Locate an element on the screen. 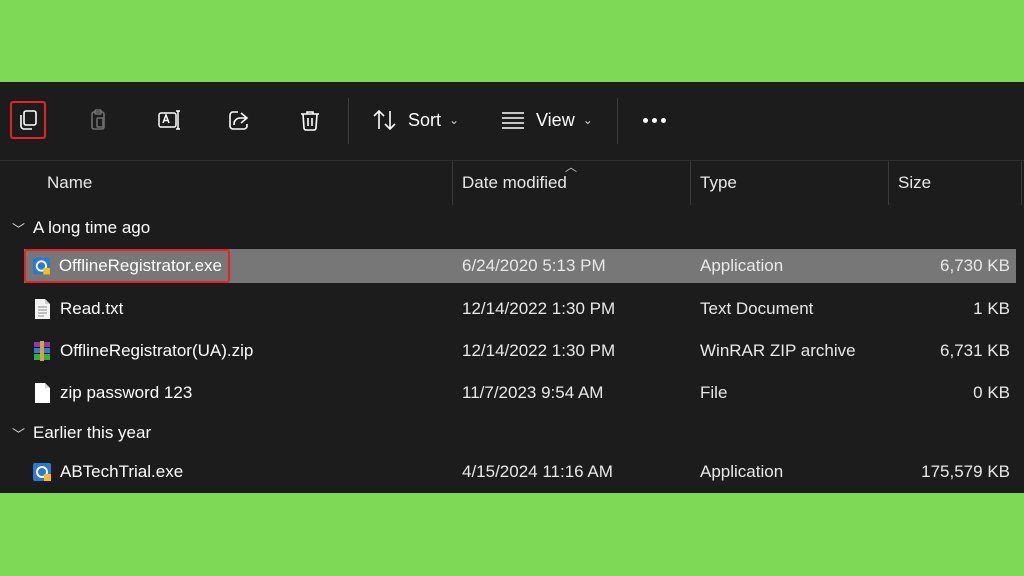 The height and width of the screenshot is (576, 1024). file-name-cell: OfflineRegistrator.exe is located at coordinates (127, 266).